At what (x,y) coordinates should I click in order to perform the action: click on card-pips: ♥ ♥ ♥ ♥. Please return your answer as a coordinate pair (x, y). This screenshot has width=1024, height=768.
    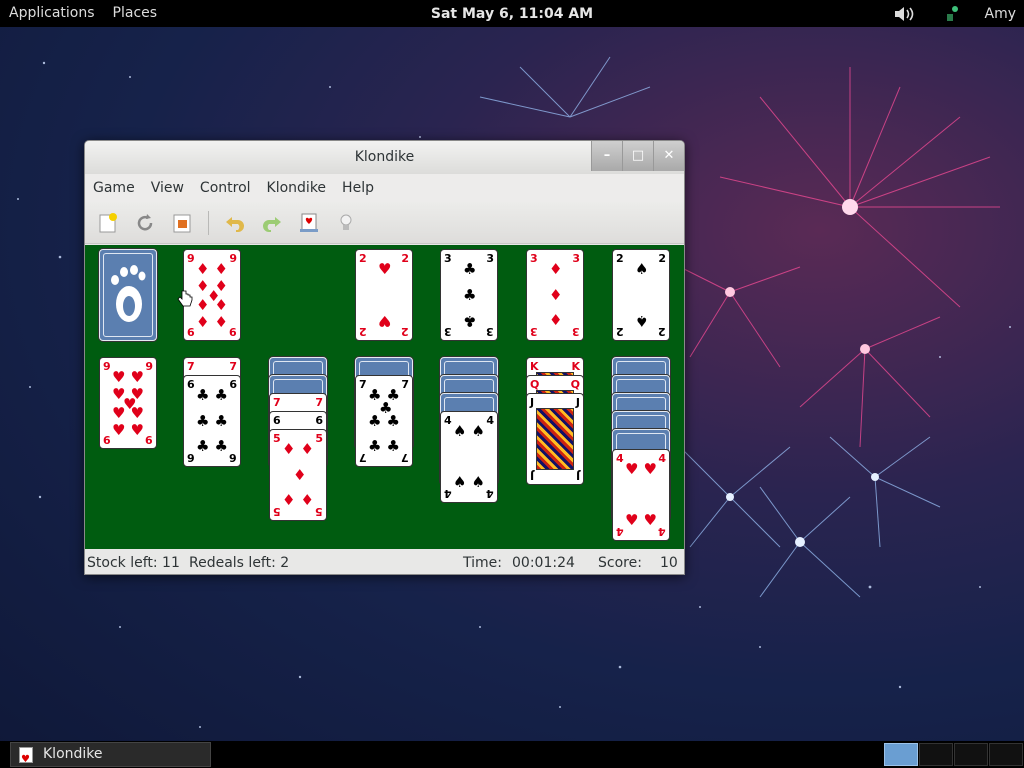
    Looking at the image, I should click on (641, 494).